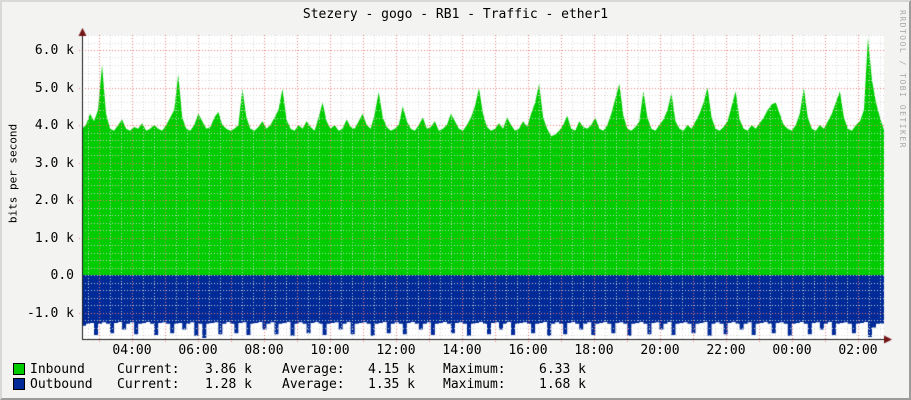 Image resolution: width=911 pixels, height=400 pixels. I want to click on x-tick-label: 20:00, so click(660, 350).